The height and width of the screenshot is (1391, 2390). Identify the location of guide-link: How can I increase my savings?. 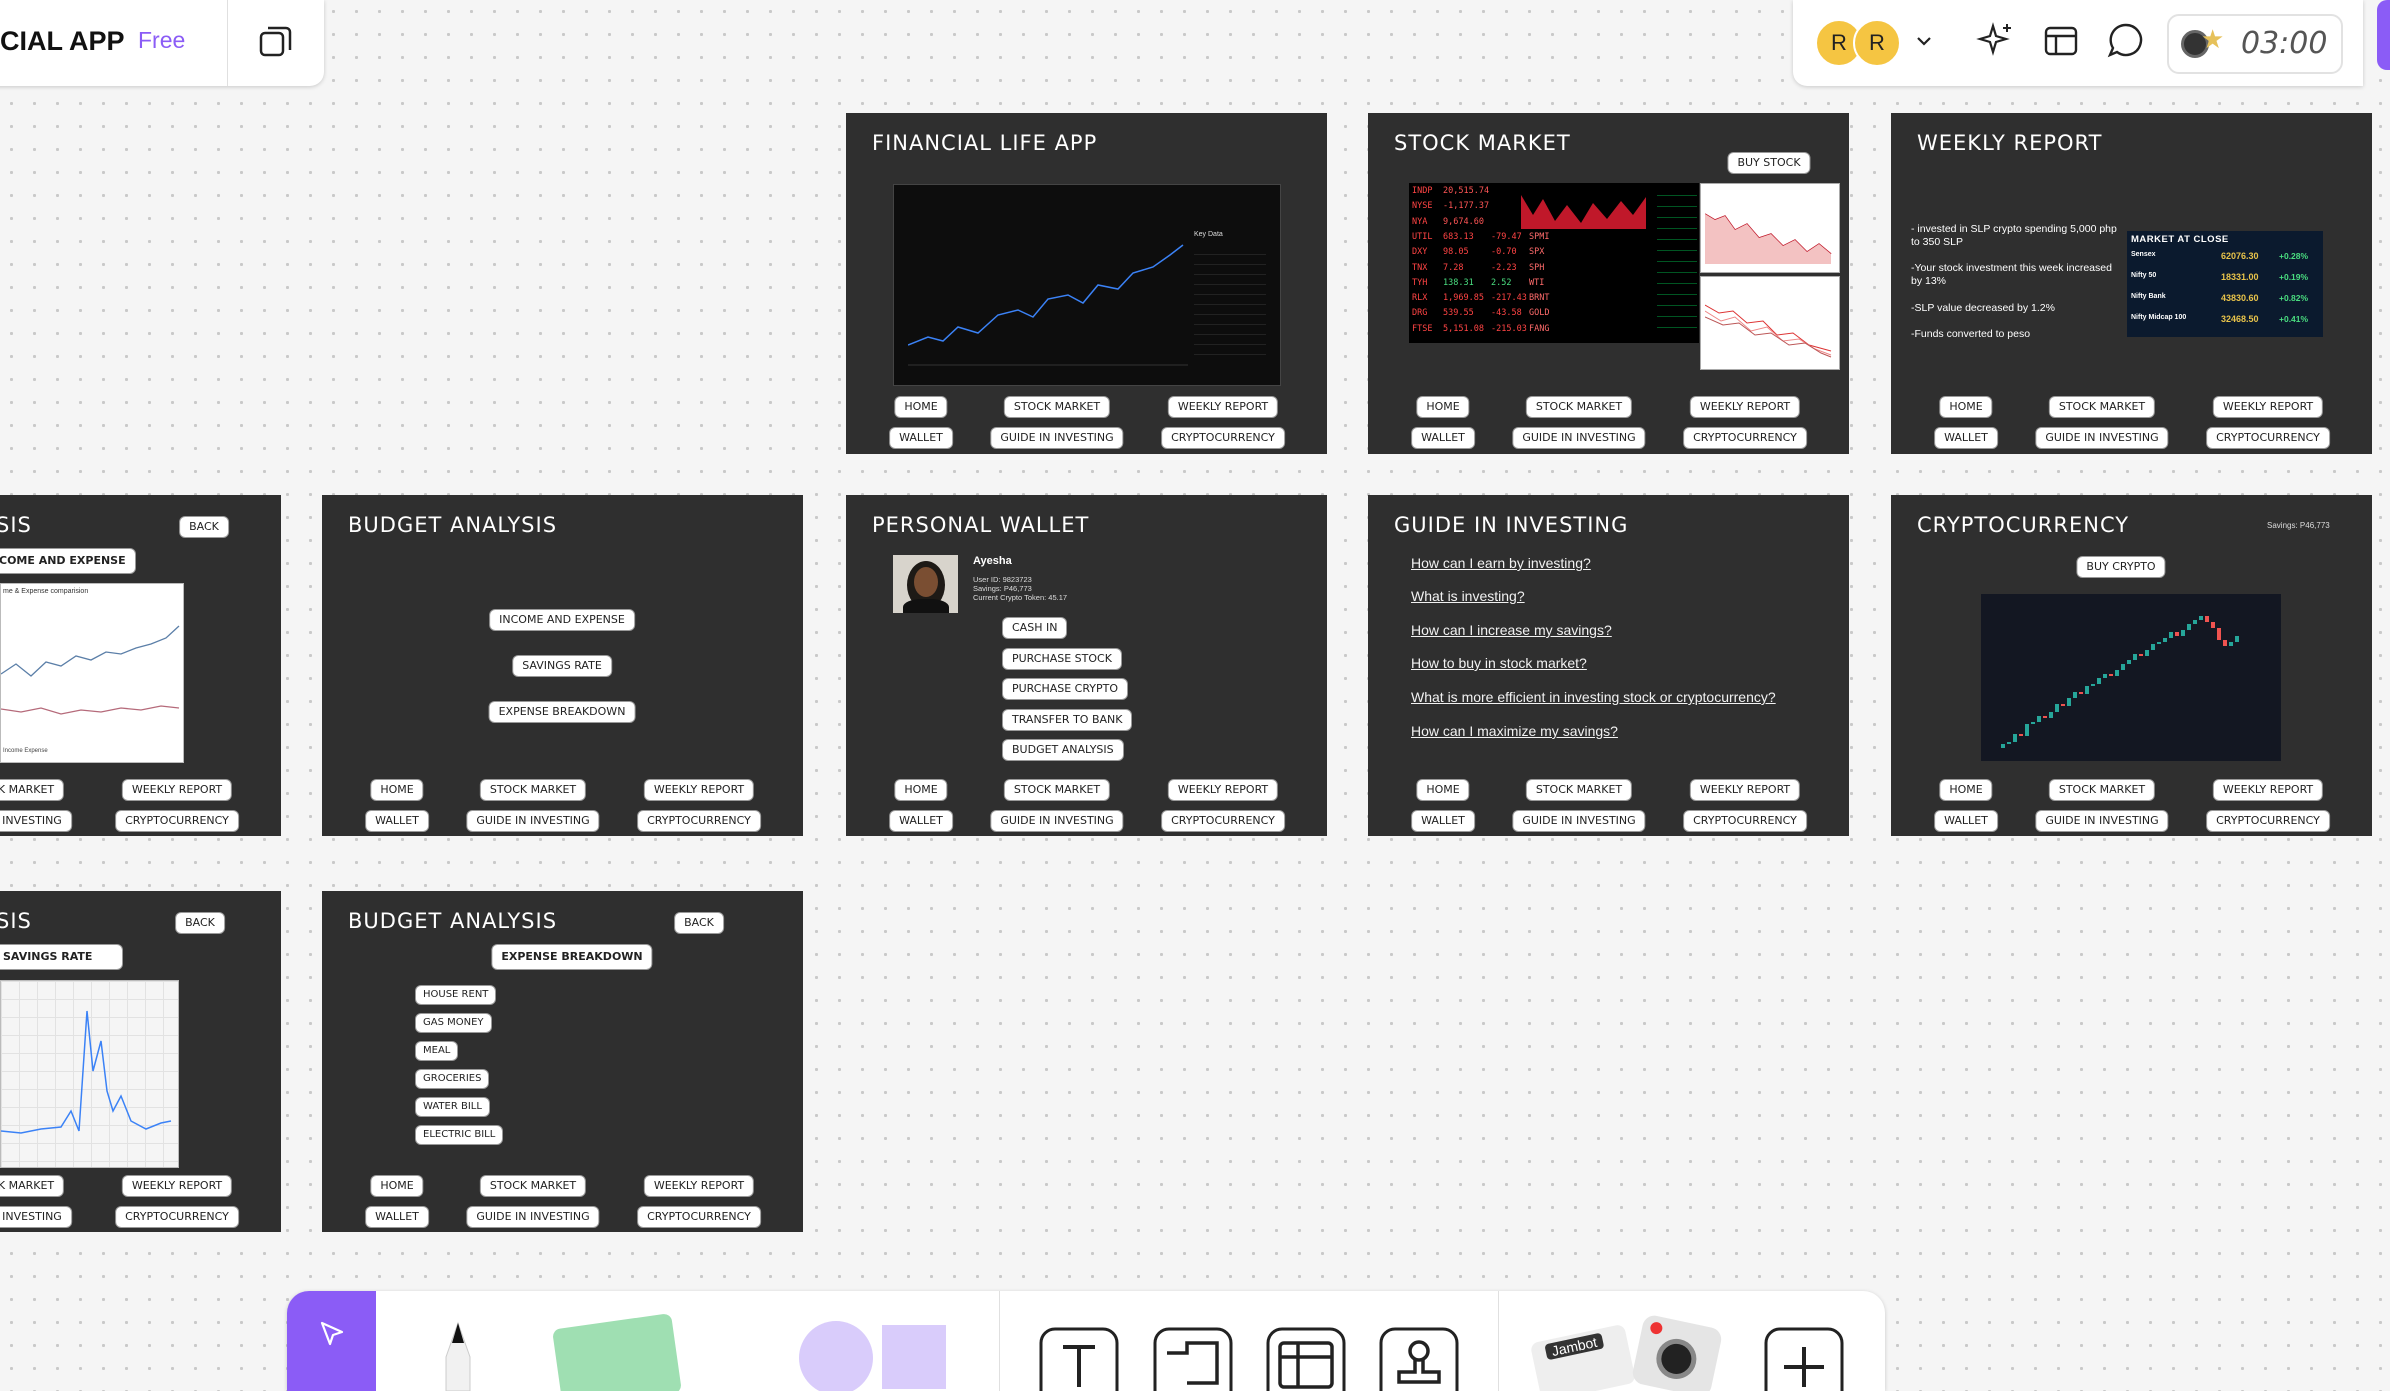
(1511, 630).